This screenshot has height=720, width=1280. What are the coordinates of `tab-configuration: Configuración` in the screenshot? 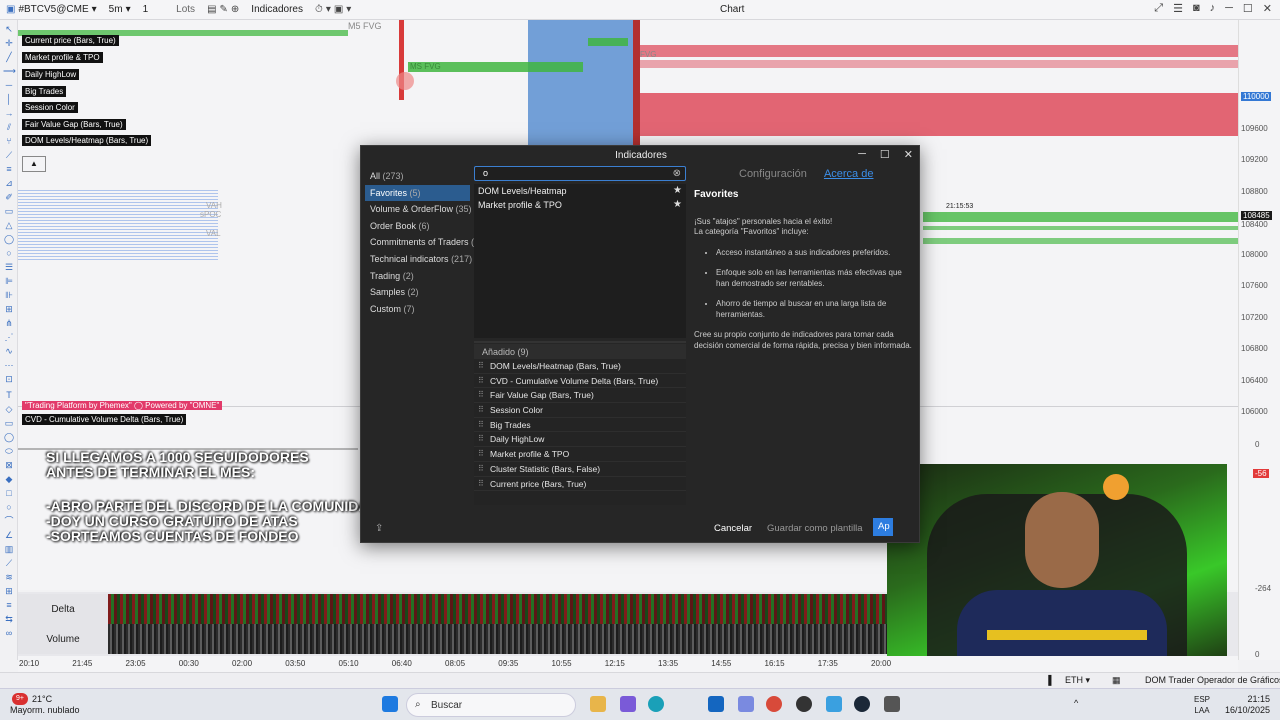 It's located at (773, 174).